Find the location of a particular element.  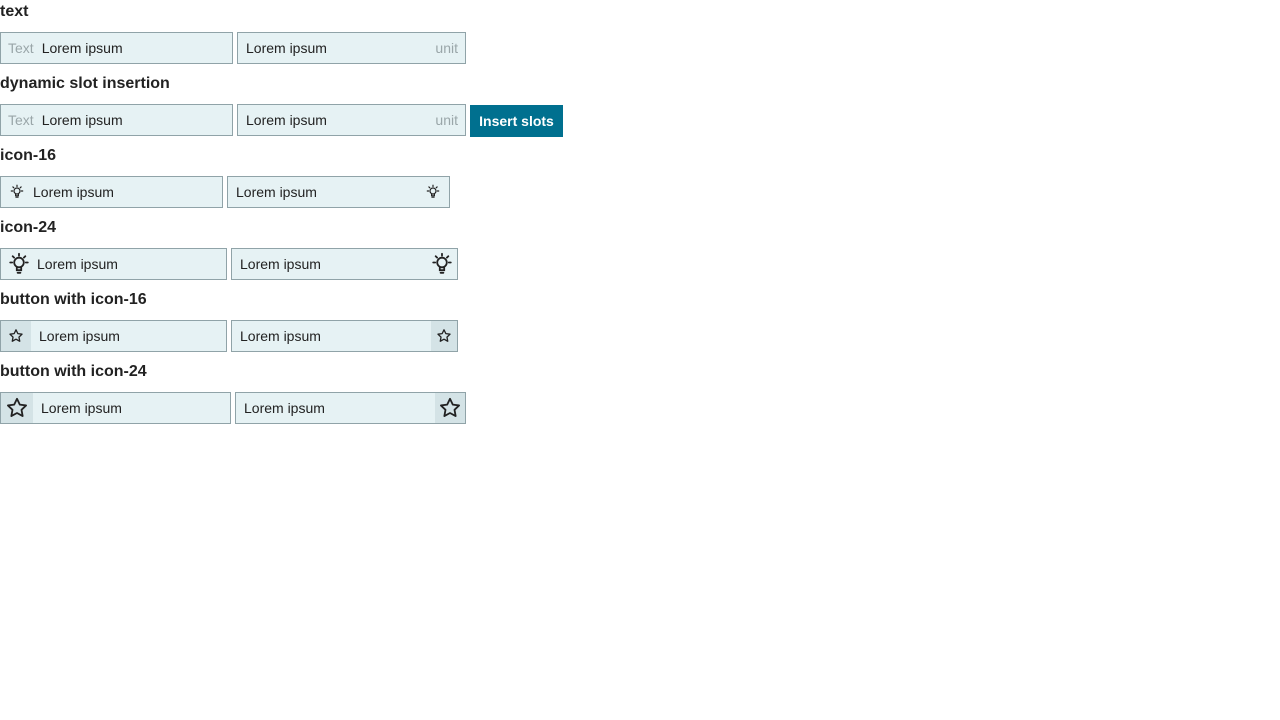

button-icon-24-field-trailing: Lorem ipsum is located at coordinates (350, 408).